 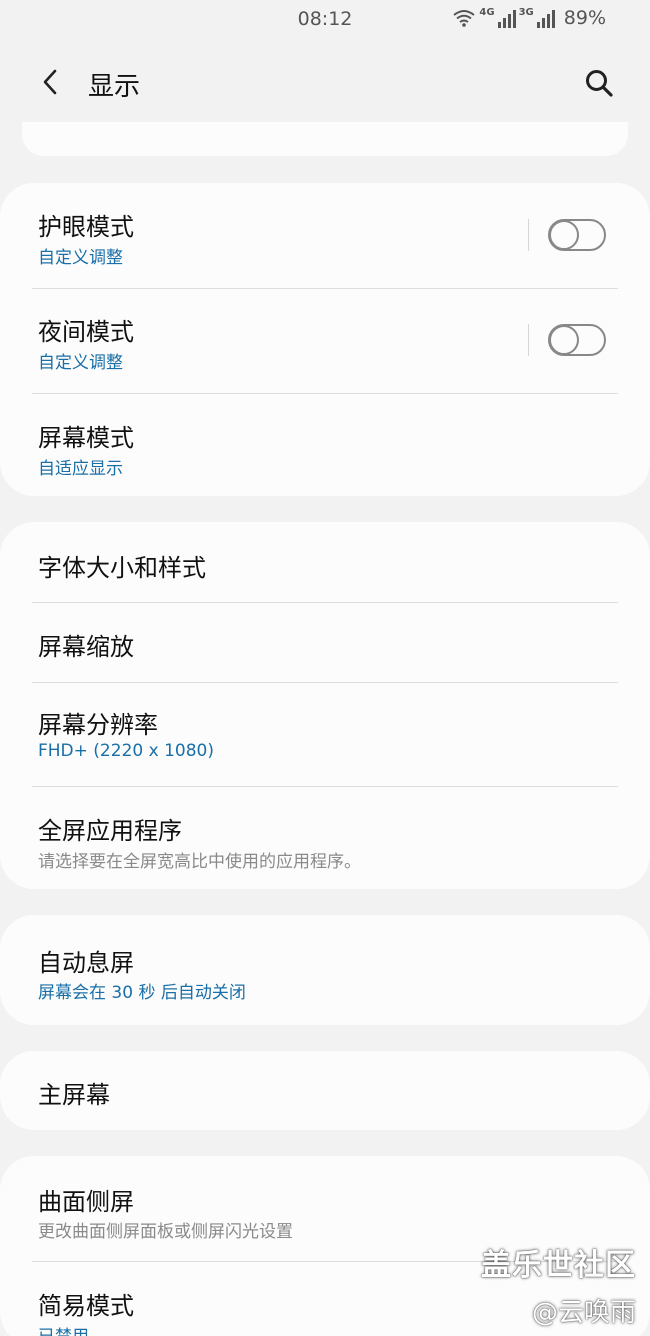 I want to click on settings-group-3: 自动息屏 屏幕会在 30 秒 后自动关闭, so click(x=325, y=970).